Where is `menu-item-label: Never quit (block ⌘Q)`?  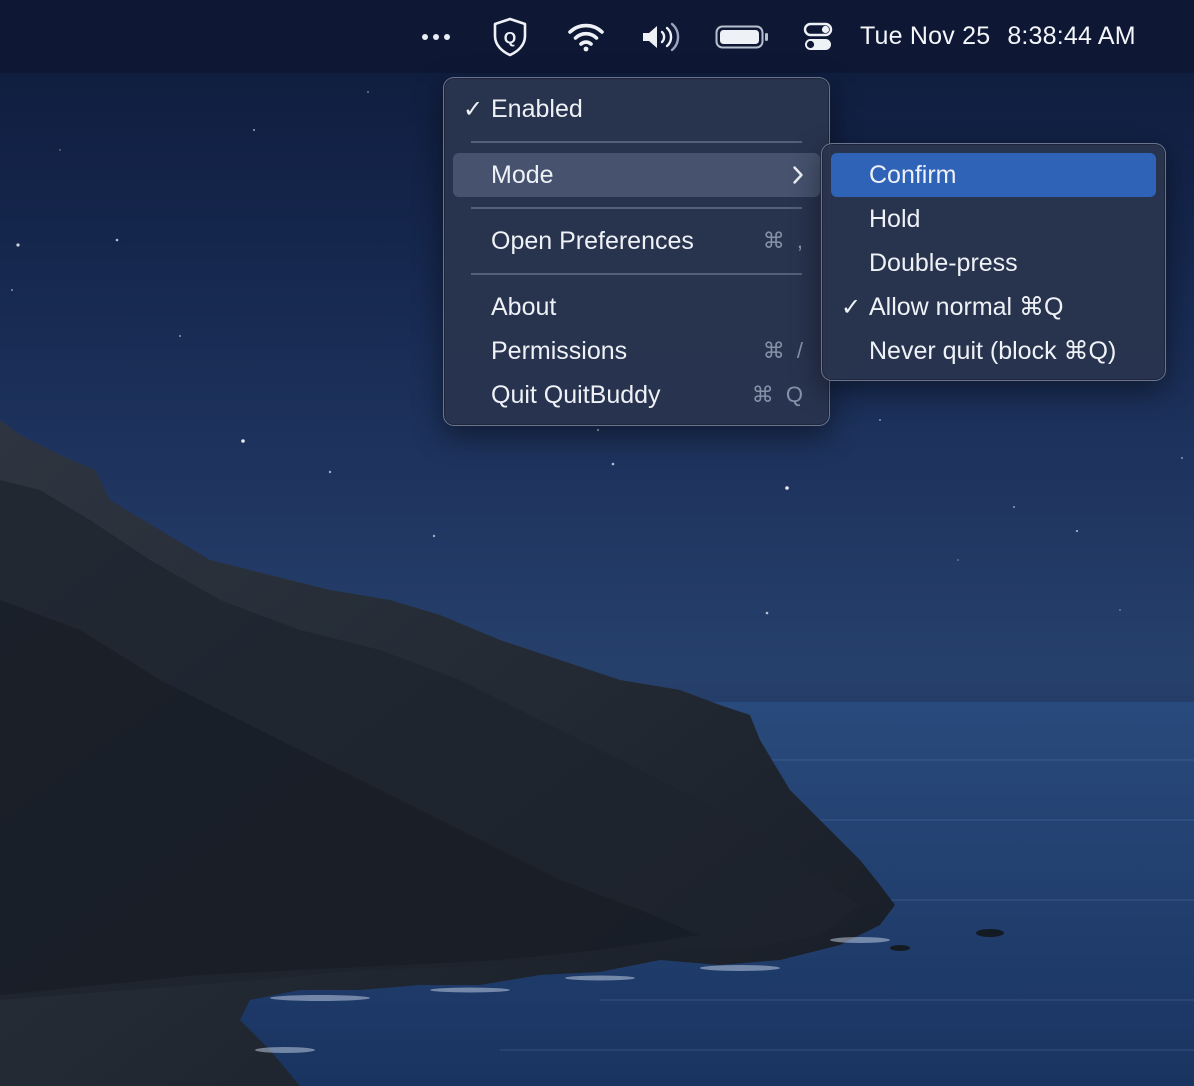
menu-item-label: Never quit (block ⌘Q) is located at coordinates (993, 351).